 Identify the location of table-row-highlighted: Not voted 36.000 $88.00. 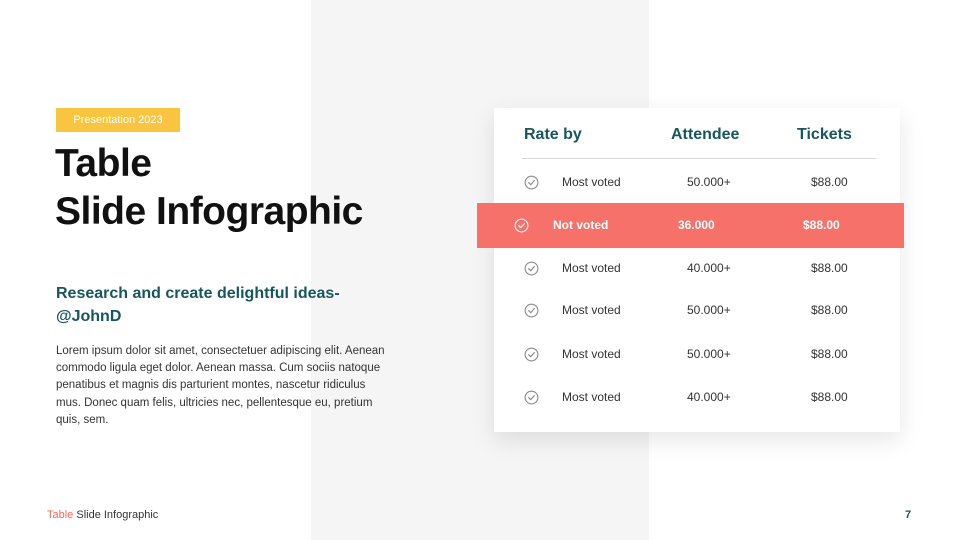
(690, 225).